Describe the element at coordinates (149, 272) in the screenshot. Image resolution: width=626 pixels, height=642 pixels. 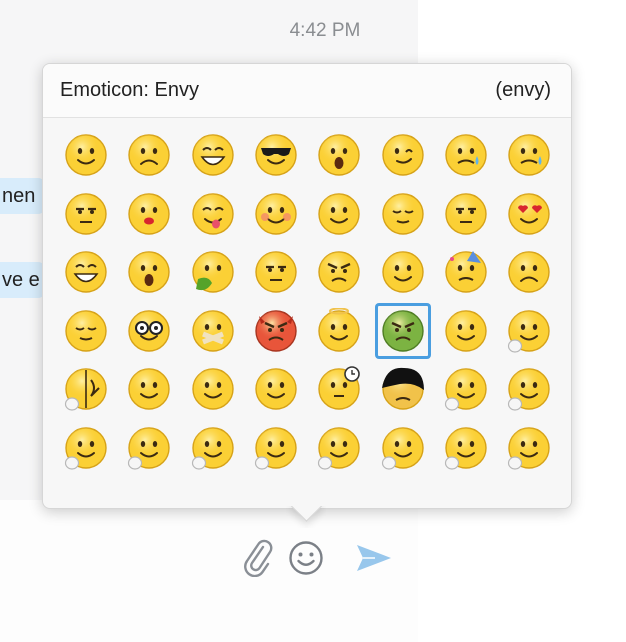
I see `emoticon-yawn-icon` at that location.